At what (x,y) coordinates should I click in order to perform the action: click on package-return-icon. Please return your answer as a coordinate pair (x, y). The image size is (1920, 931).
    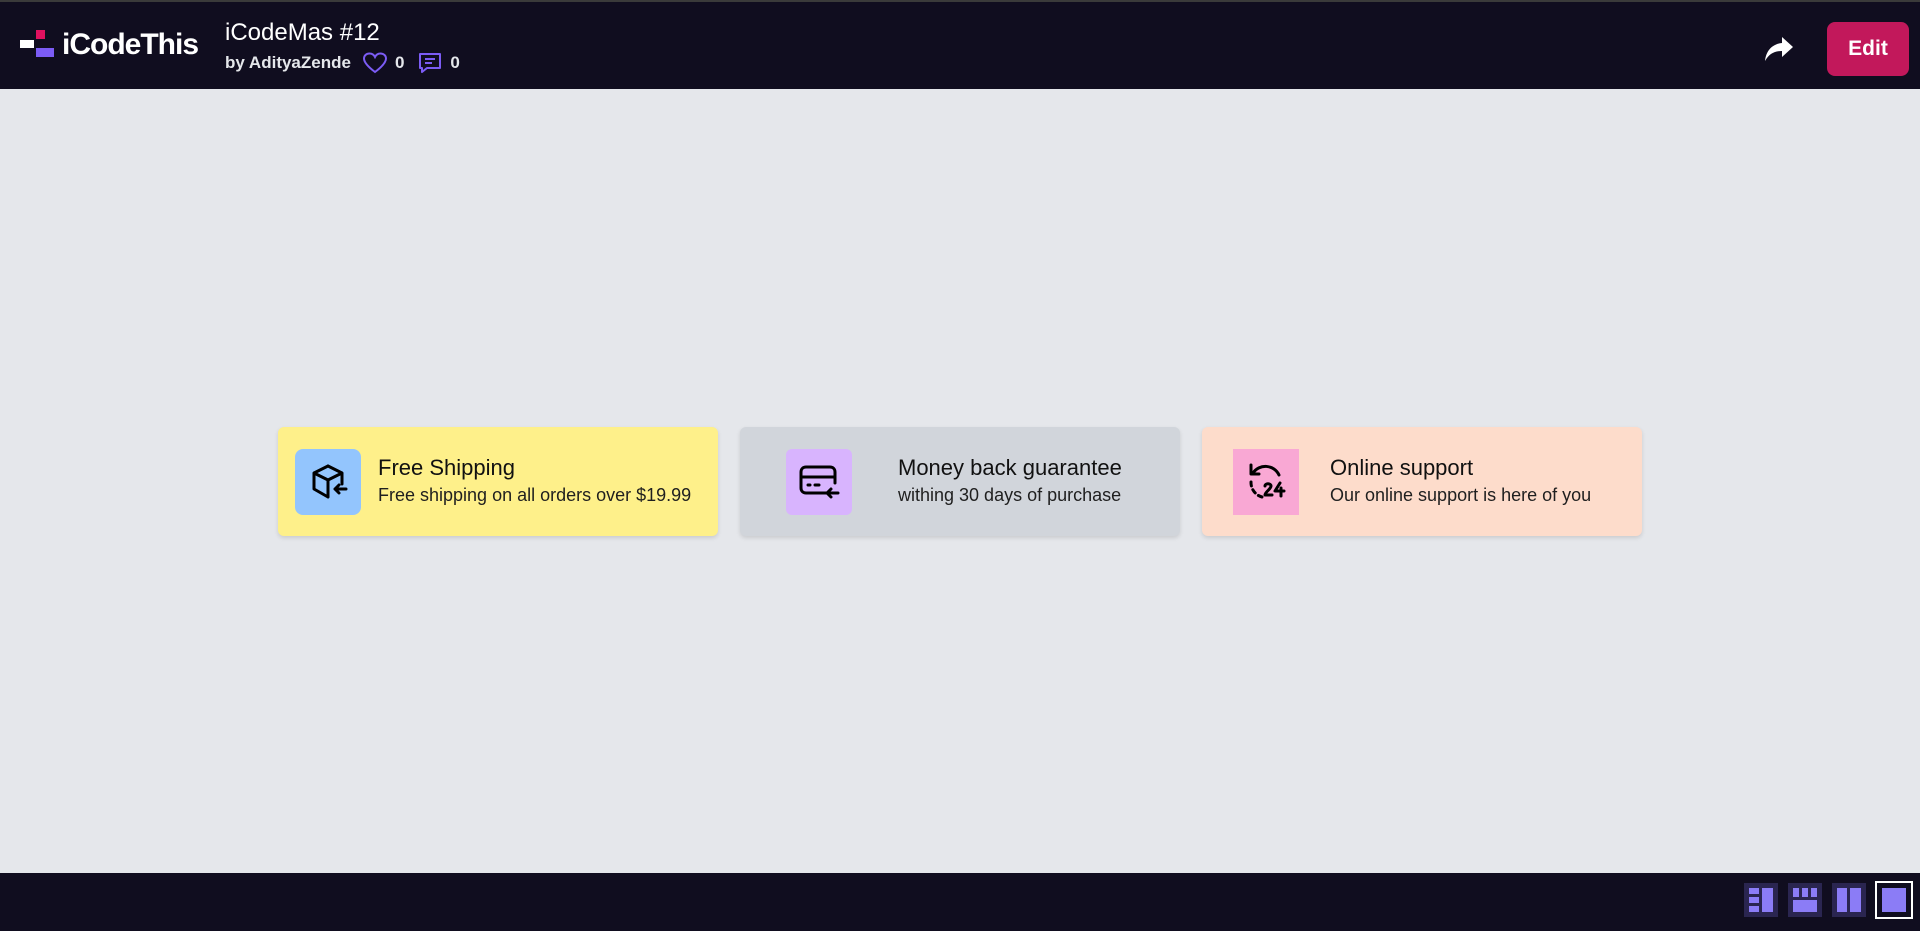
    Looking at the image, I should click on (330, 481).